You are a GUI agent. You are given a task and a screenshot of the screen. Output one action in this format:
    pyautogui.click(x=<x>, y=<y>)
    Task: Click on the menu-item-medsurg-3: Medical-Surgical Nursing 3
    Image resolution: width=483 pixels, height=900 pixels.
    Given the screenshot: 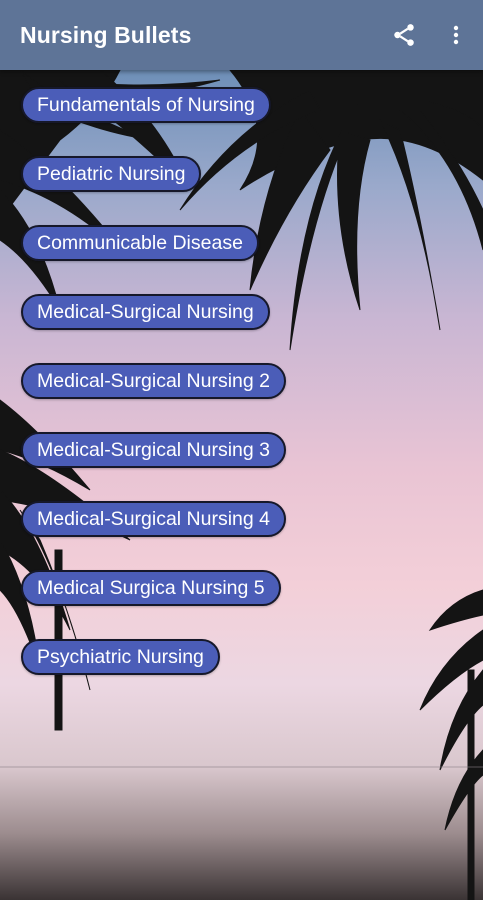 What is the action you would take?
    pyautogui.click(x=154, y=450)
    